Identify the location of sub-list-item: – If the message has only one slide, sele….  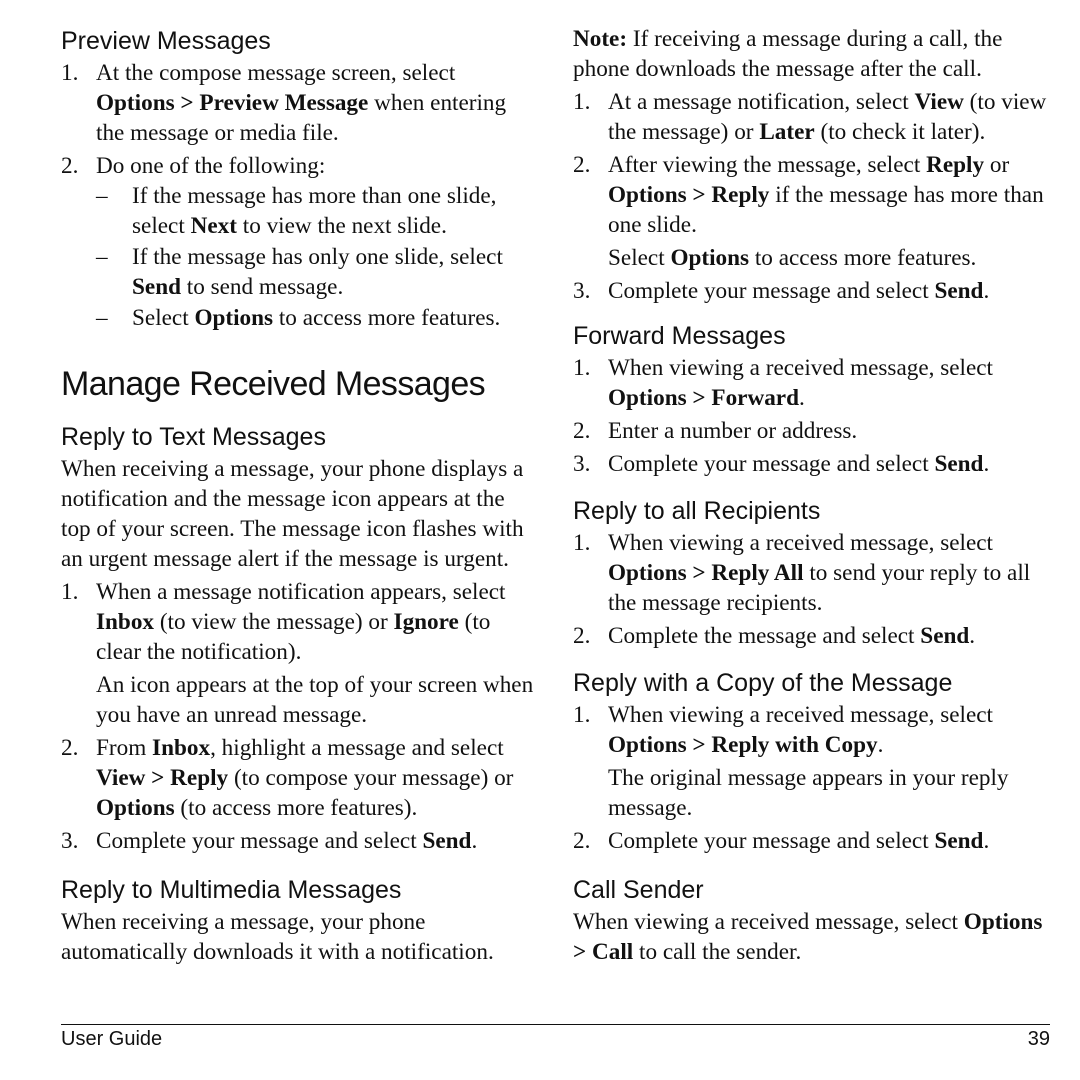
(316, 272).